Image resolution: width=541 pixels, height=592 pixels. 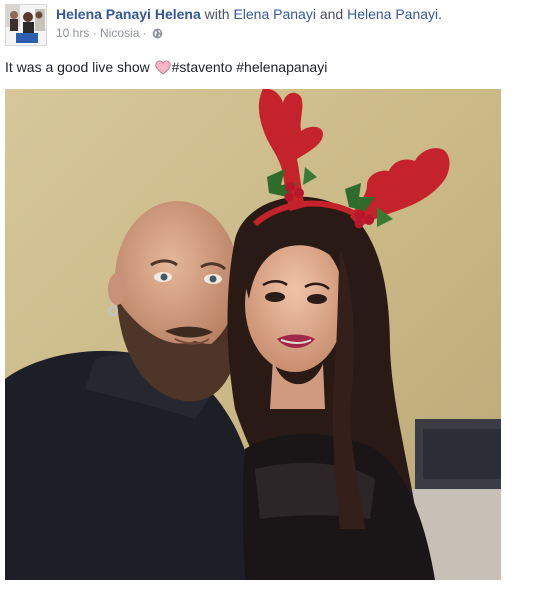 I want to click on post-location-link: Nicosia, so click(x=119, y=33).